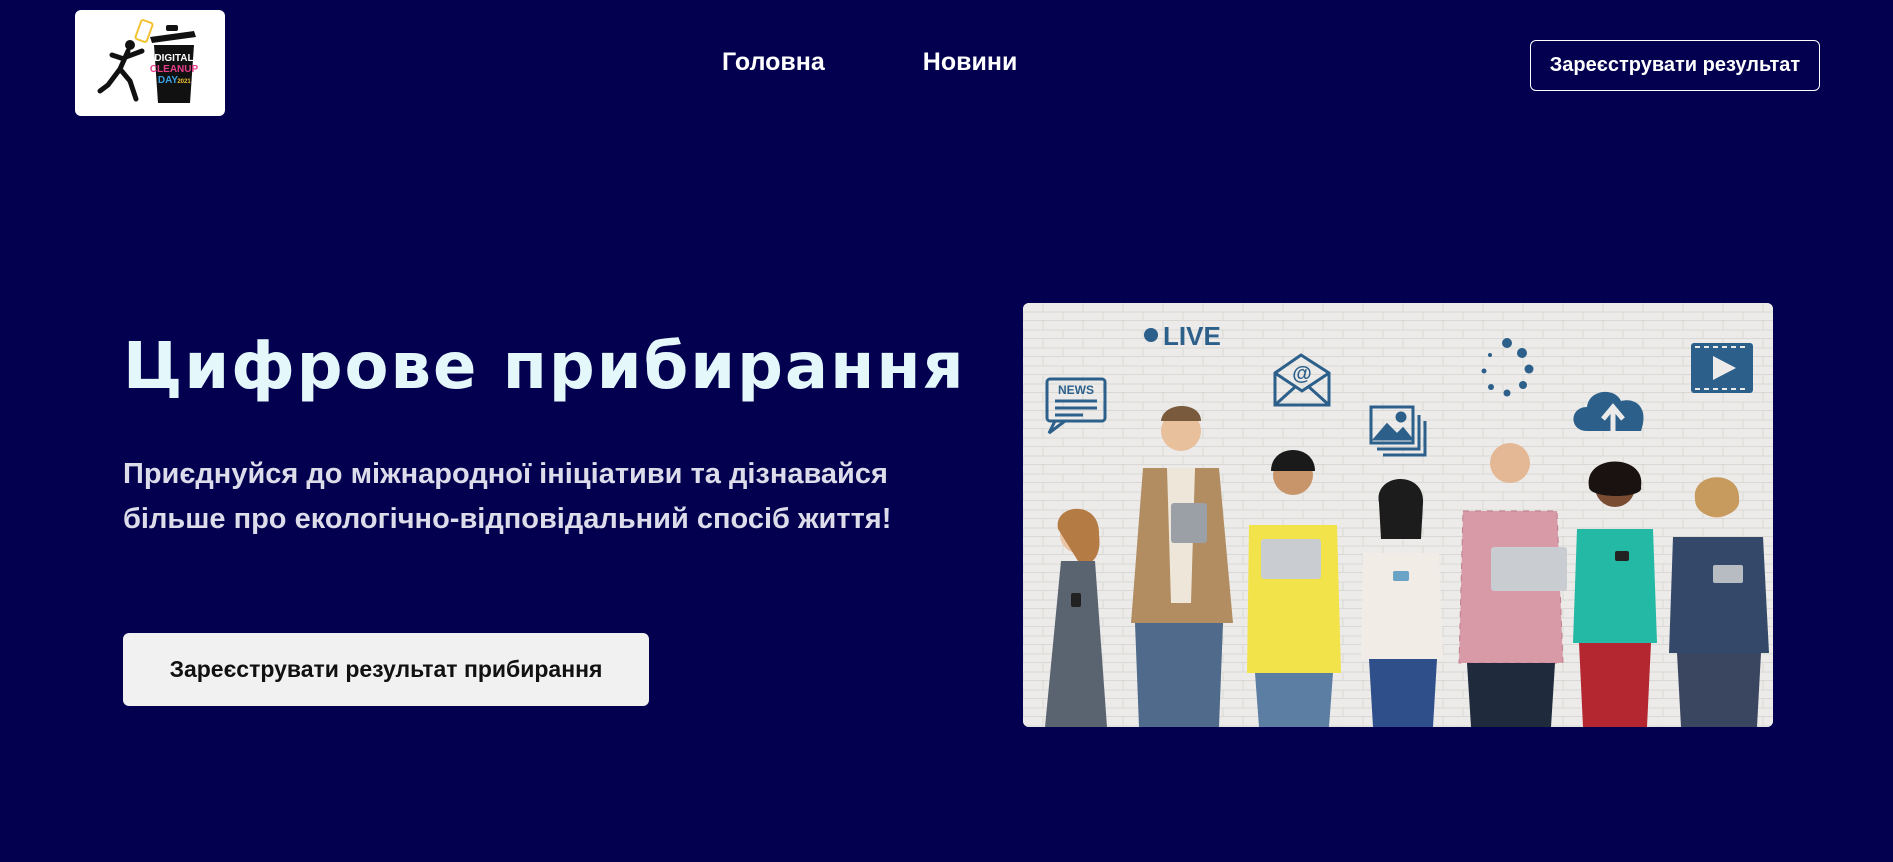 This screenshot has width=1893, height=862. What do you see at coordinates (1076, 390) in the screenshot?
I see `svg-text: NEWS` at bounding box center [1076, 390].